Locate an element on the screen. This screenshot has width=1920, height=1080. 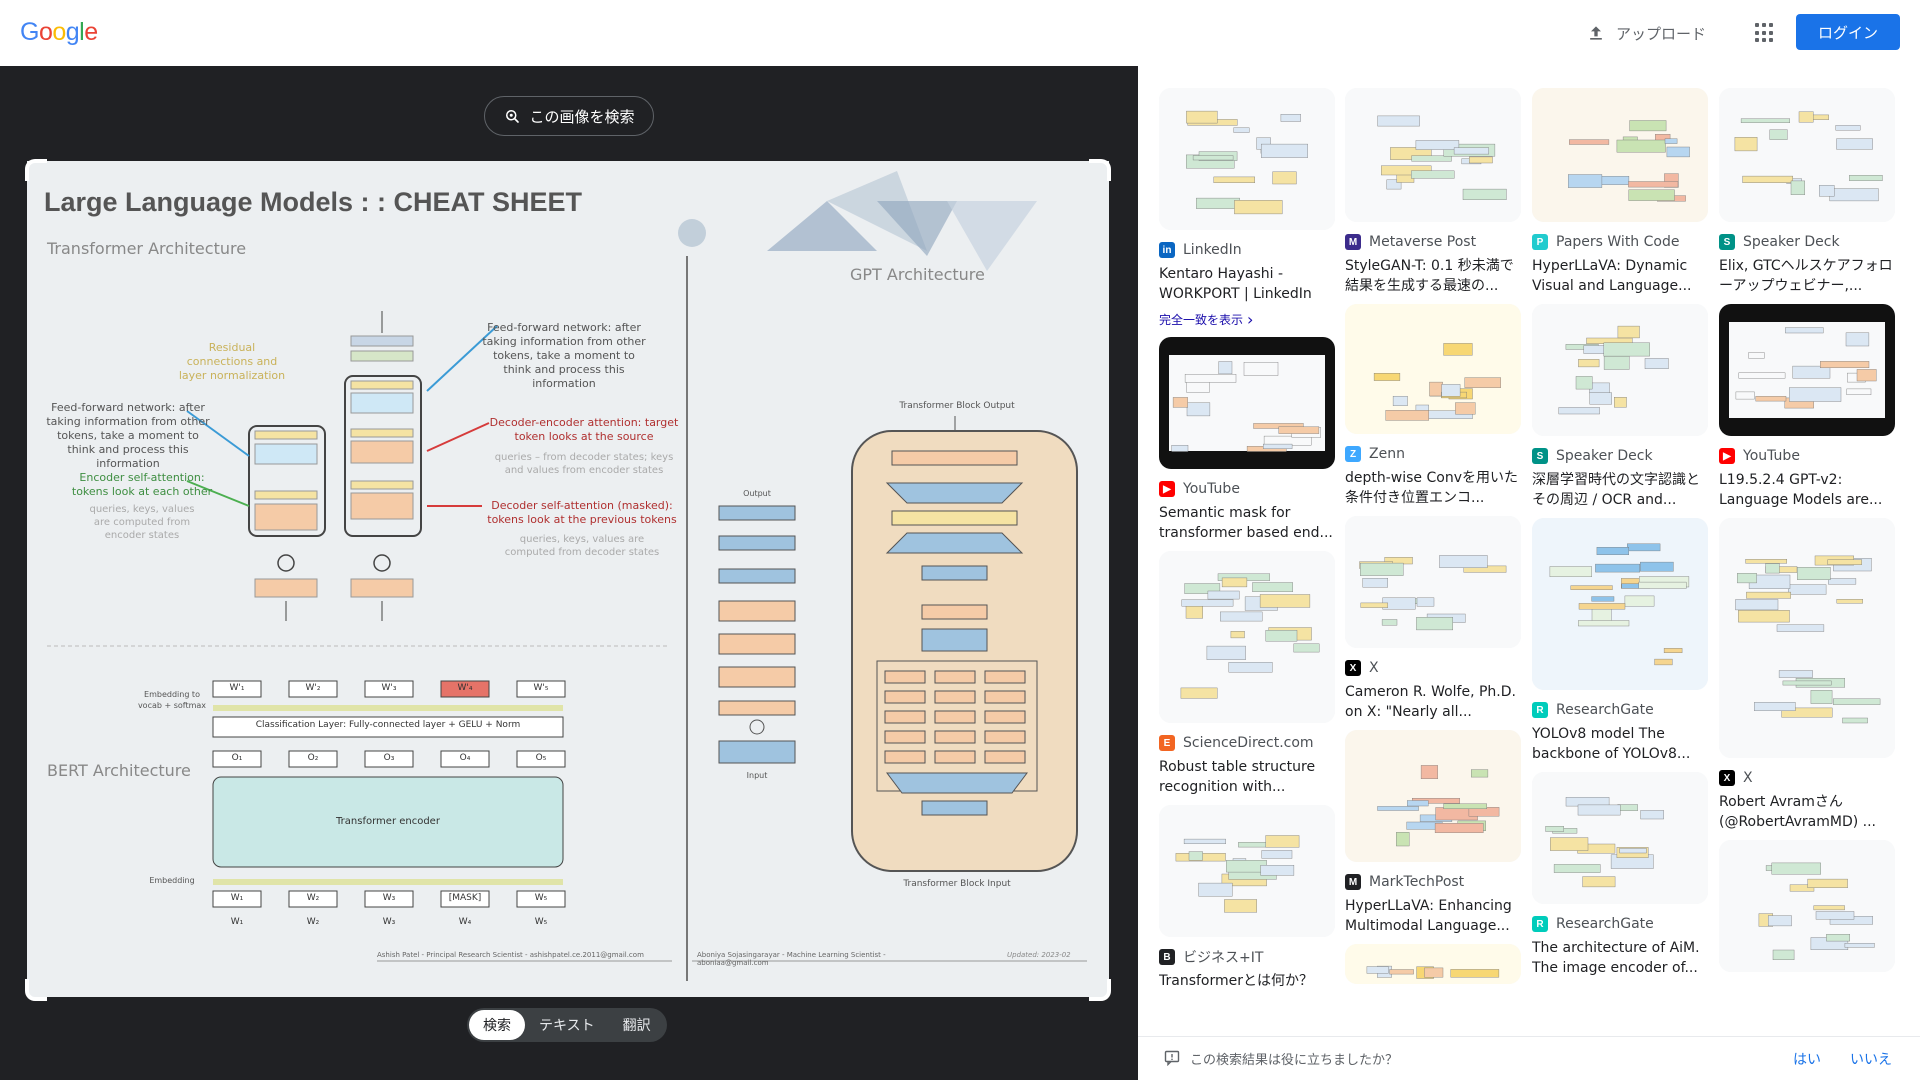
source-favicon-icon: ▶ is located at coordinates (1167, 489).